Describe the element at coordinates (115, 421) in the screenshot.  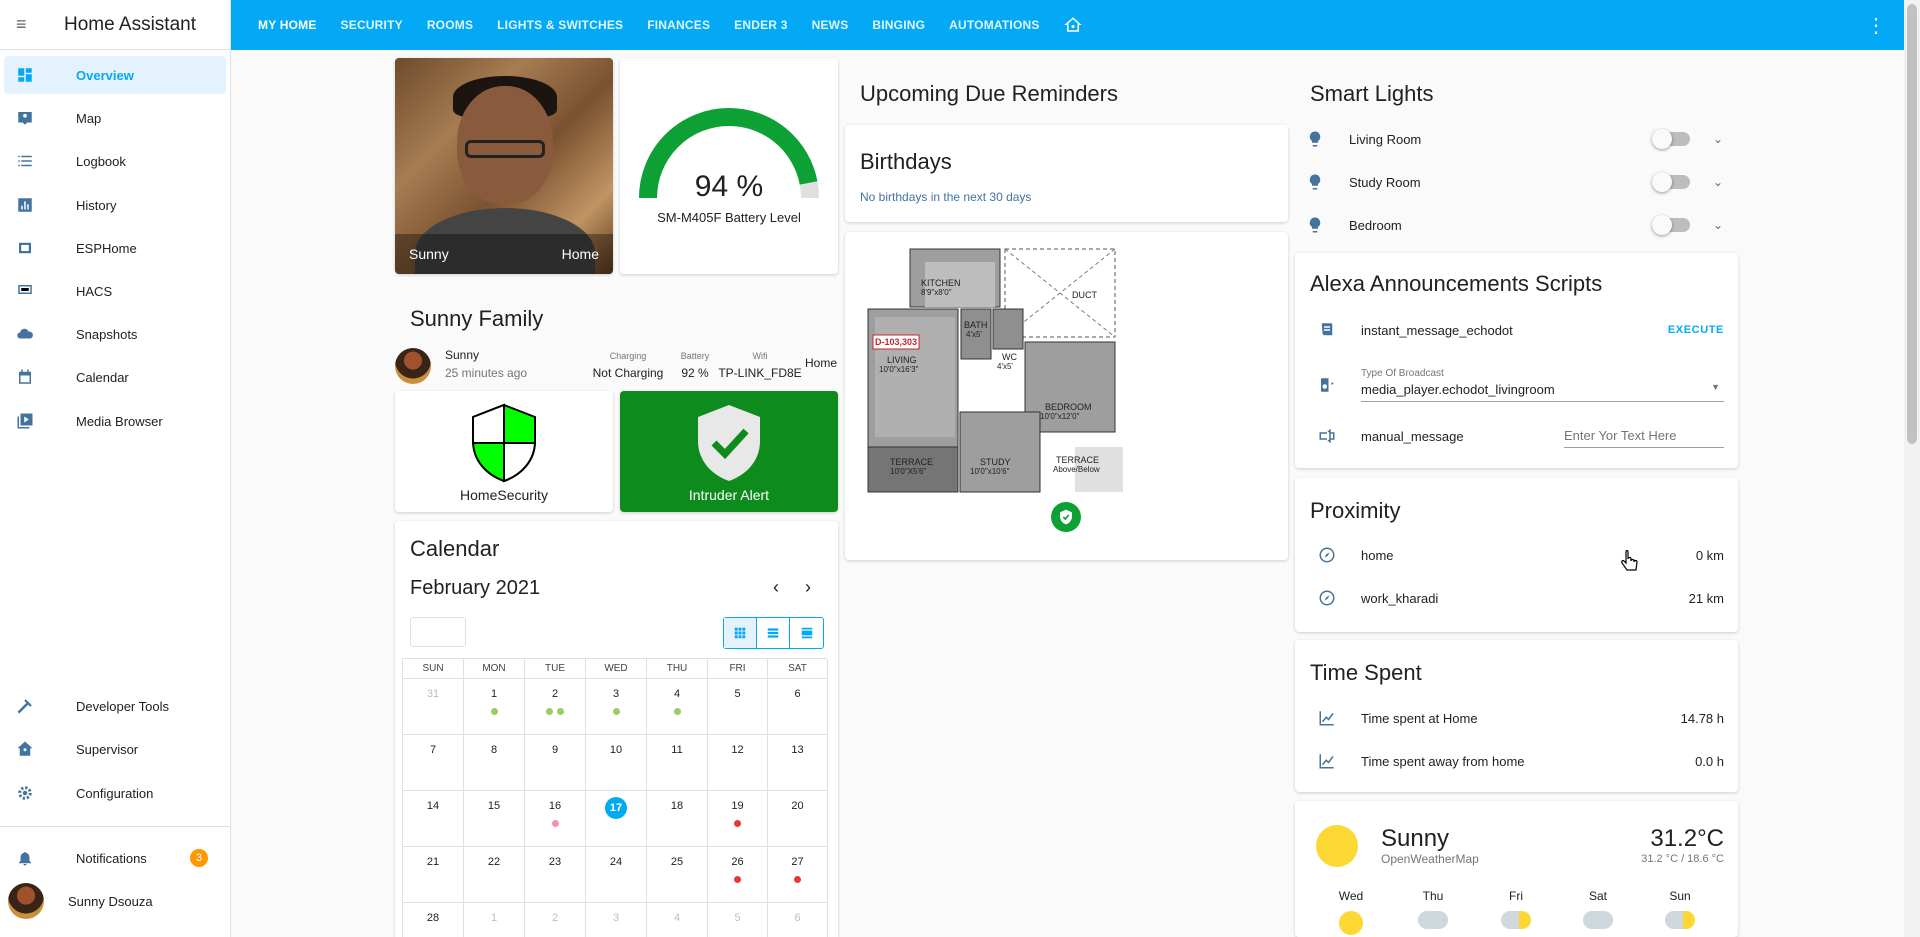
I see `sidebar-item-media-browser: Media Browser` at that location.